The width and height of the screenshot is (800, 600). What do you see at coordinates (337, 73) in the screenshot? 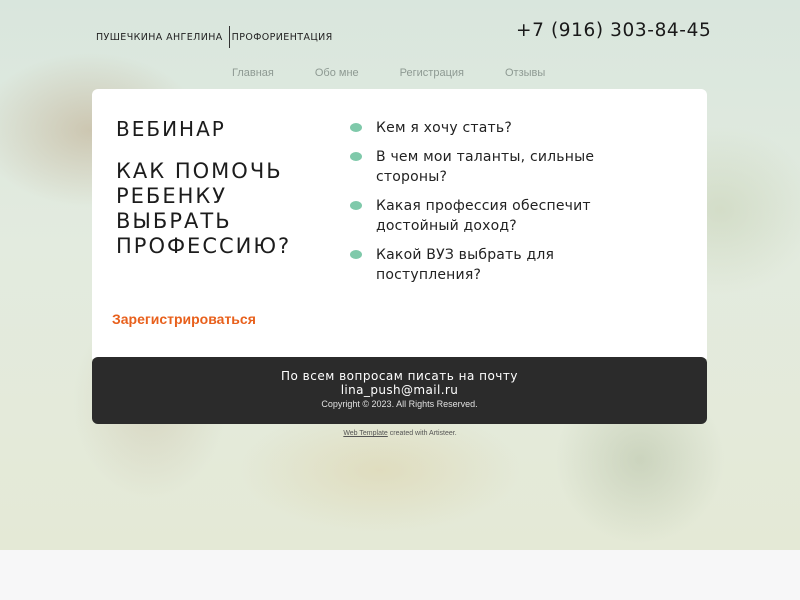
I see `nav-item-about: Обо мне` at bounding box center [337, 73].